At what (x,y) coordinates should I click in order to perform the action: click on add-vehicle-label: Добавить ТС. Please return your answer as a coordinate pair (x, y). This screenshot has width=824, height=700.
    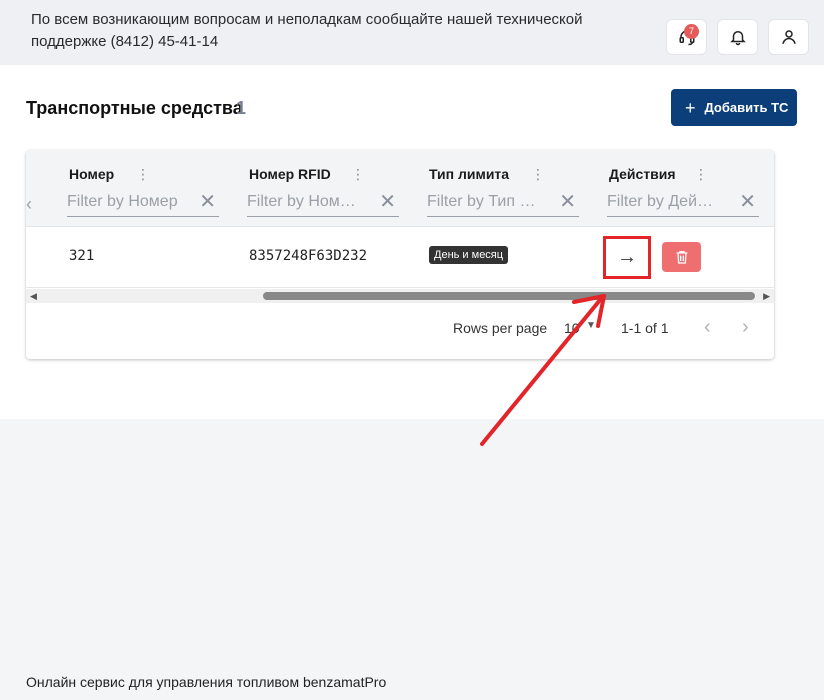
    Looking at the image, I should click on (746, 107).